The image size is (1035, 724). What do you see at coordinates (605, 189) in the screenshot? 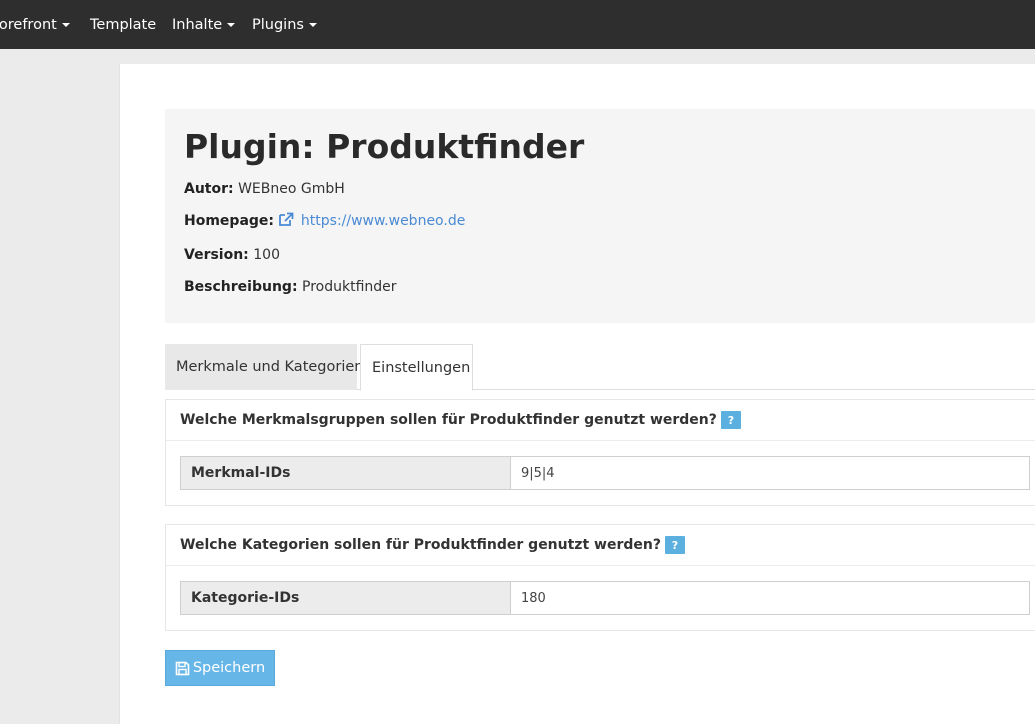
I see `plugin-author: Autor: WEBneo GmbH` at bounding box center [605, 189].